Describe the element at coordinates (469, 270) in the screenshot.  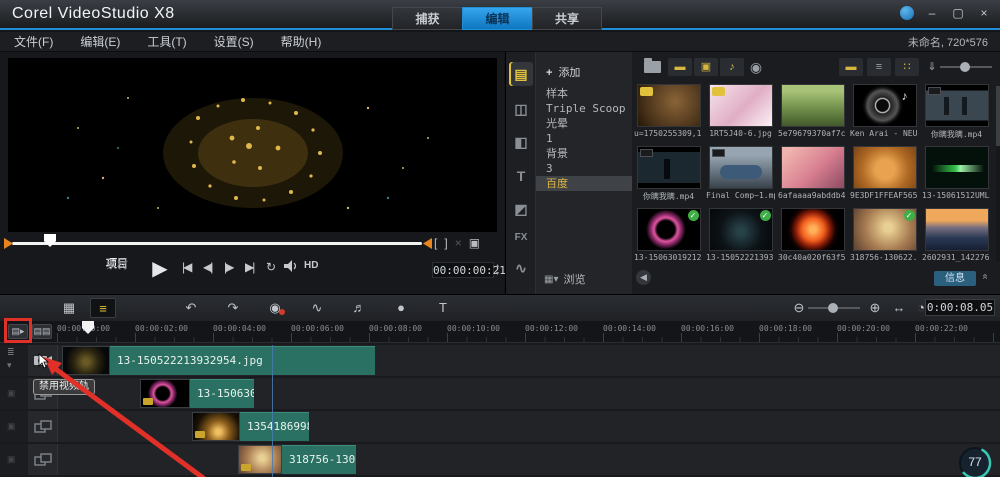
I see `preview-timecode: 00:00:00:21` at that location.